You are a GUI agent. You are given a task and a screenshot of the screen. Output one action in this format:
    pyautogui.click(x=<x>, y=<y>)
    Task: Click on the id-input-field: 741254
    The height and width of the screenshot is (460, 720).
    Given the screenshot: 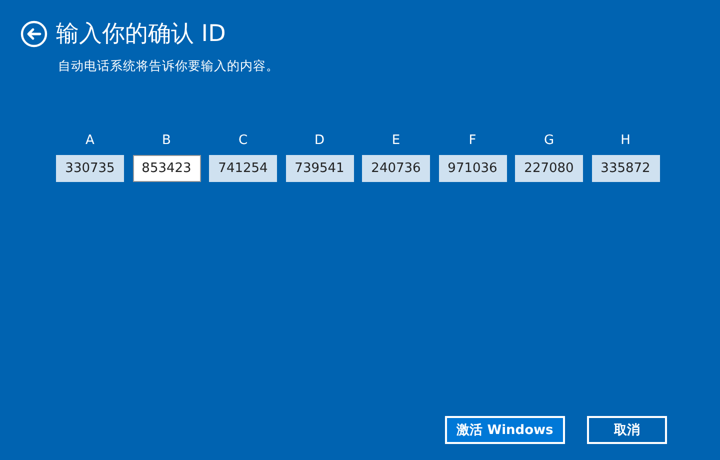 What is the action you would take?
    pyautogui.click(x=243, y=168)
    